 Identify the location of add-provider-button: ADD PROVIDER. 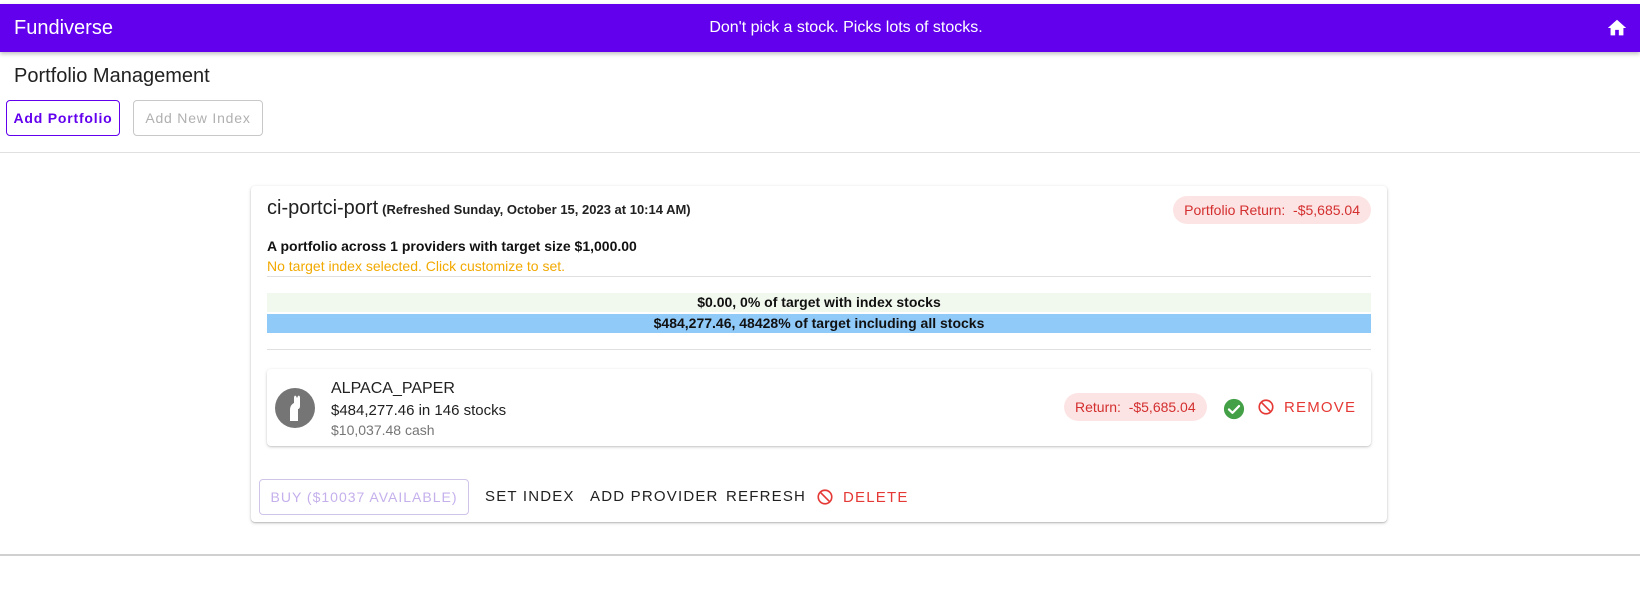
(654, 496).